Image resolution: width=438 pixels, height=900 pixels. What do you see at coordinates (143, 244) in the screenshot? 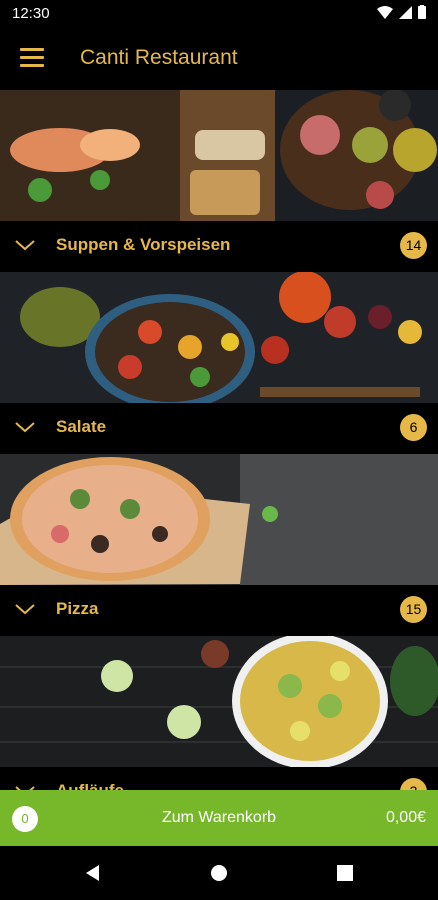
I see `category-label: Suppen & Vorspeisen` at bounding box center [143, 244].